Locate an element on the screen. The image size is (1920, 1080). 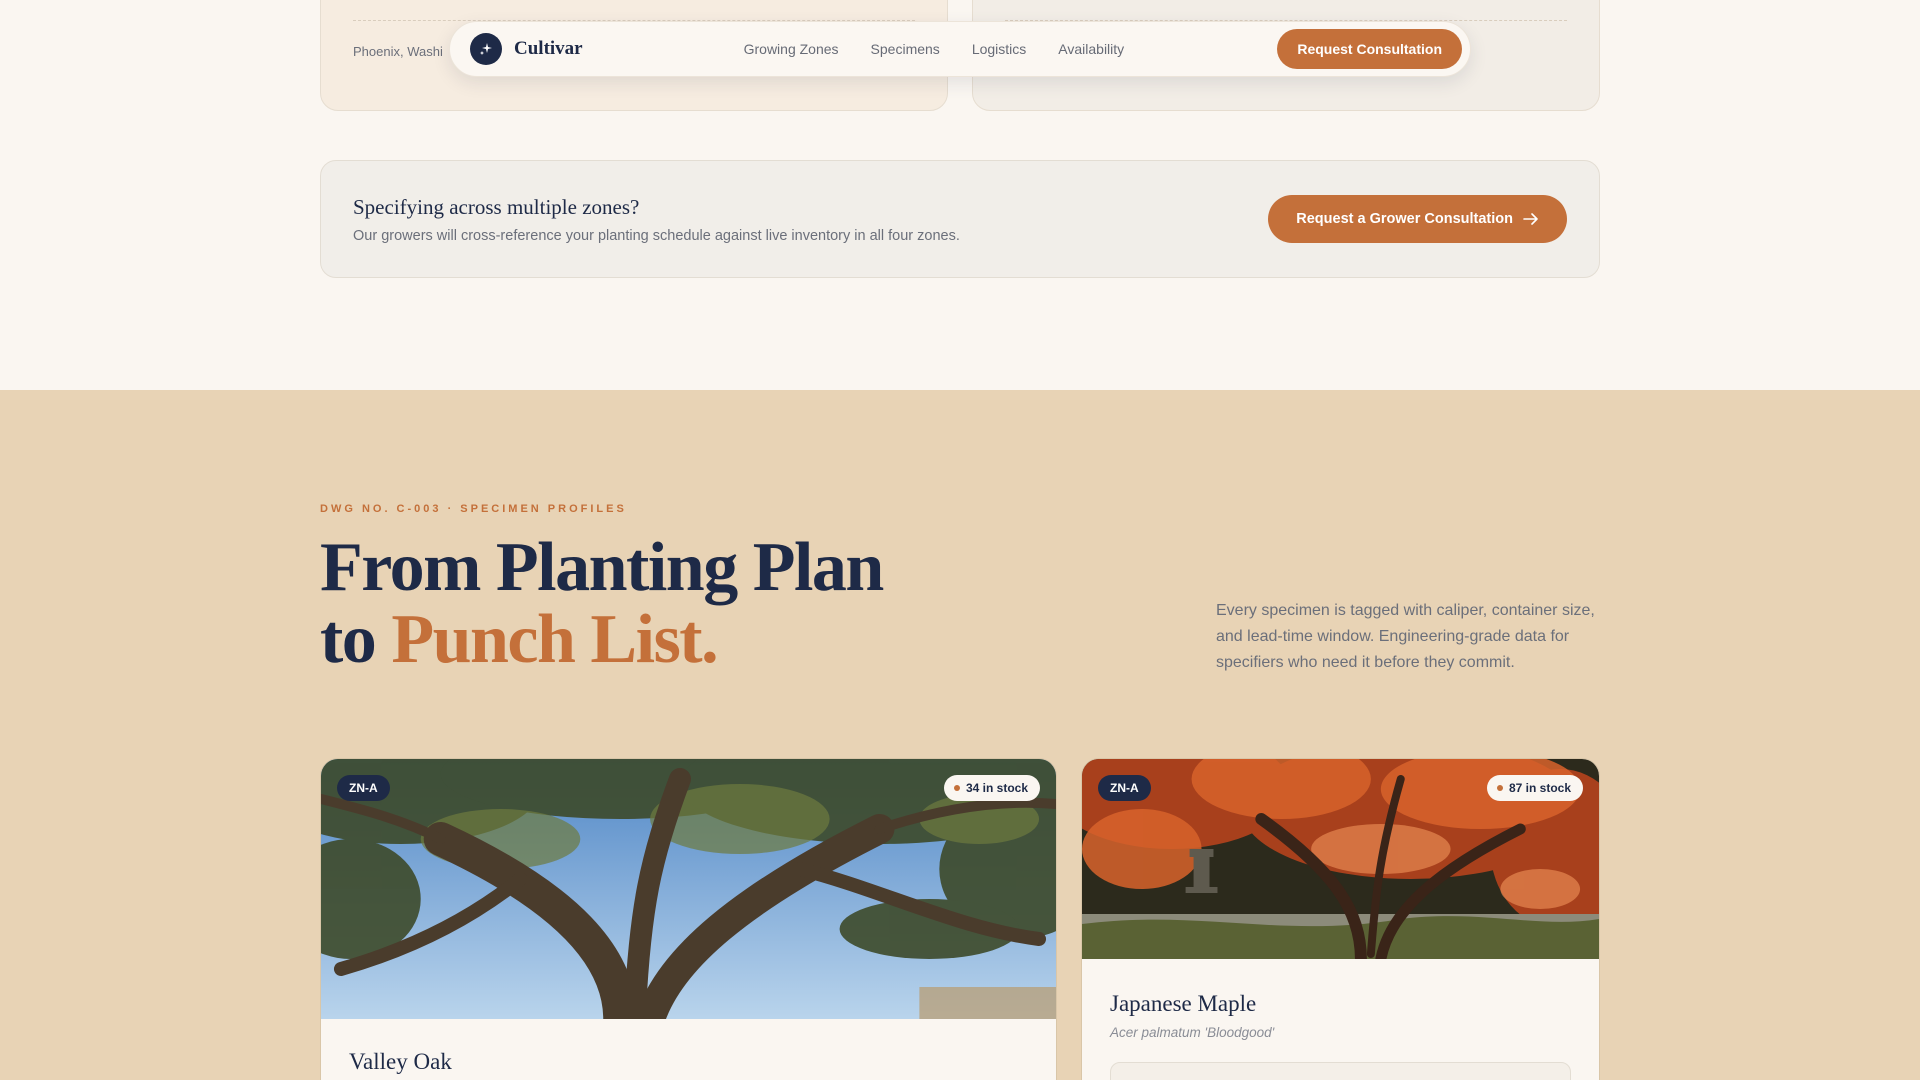
section-headline: From Planting Plan to Punch List. is located at coordinates (602, 603).